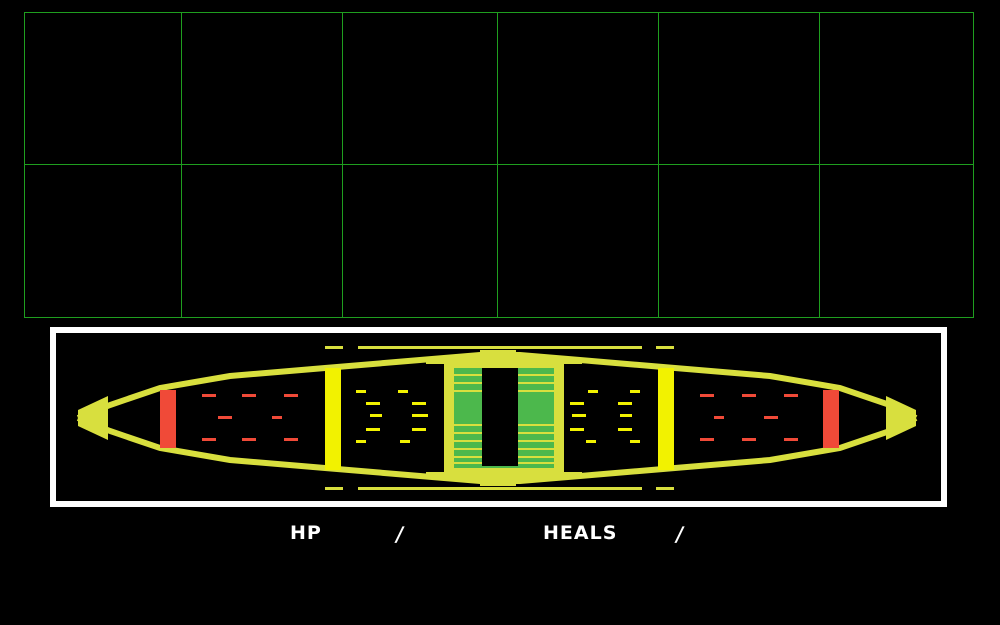  Describe the element at coordinates (580, 533) in the screenshot. I see `heals-label: HEALS` at that location.